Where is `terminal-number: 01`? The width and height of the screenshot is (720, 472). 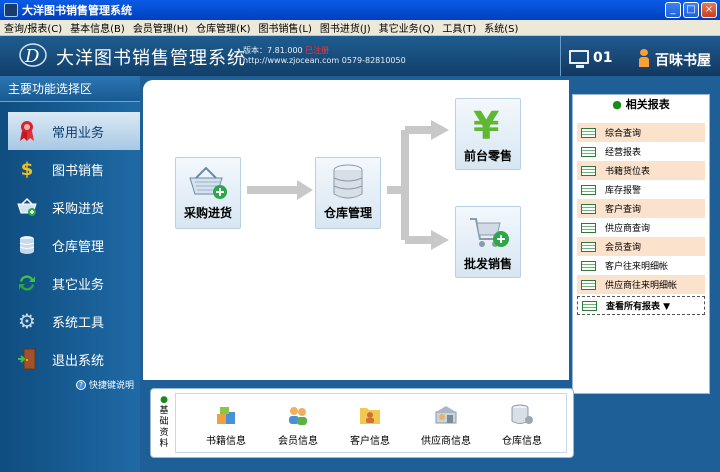
terminal-number: 01 is located at coordinates (603, 58).